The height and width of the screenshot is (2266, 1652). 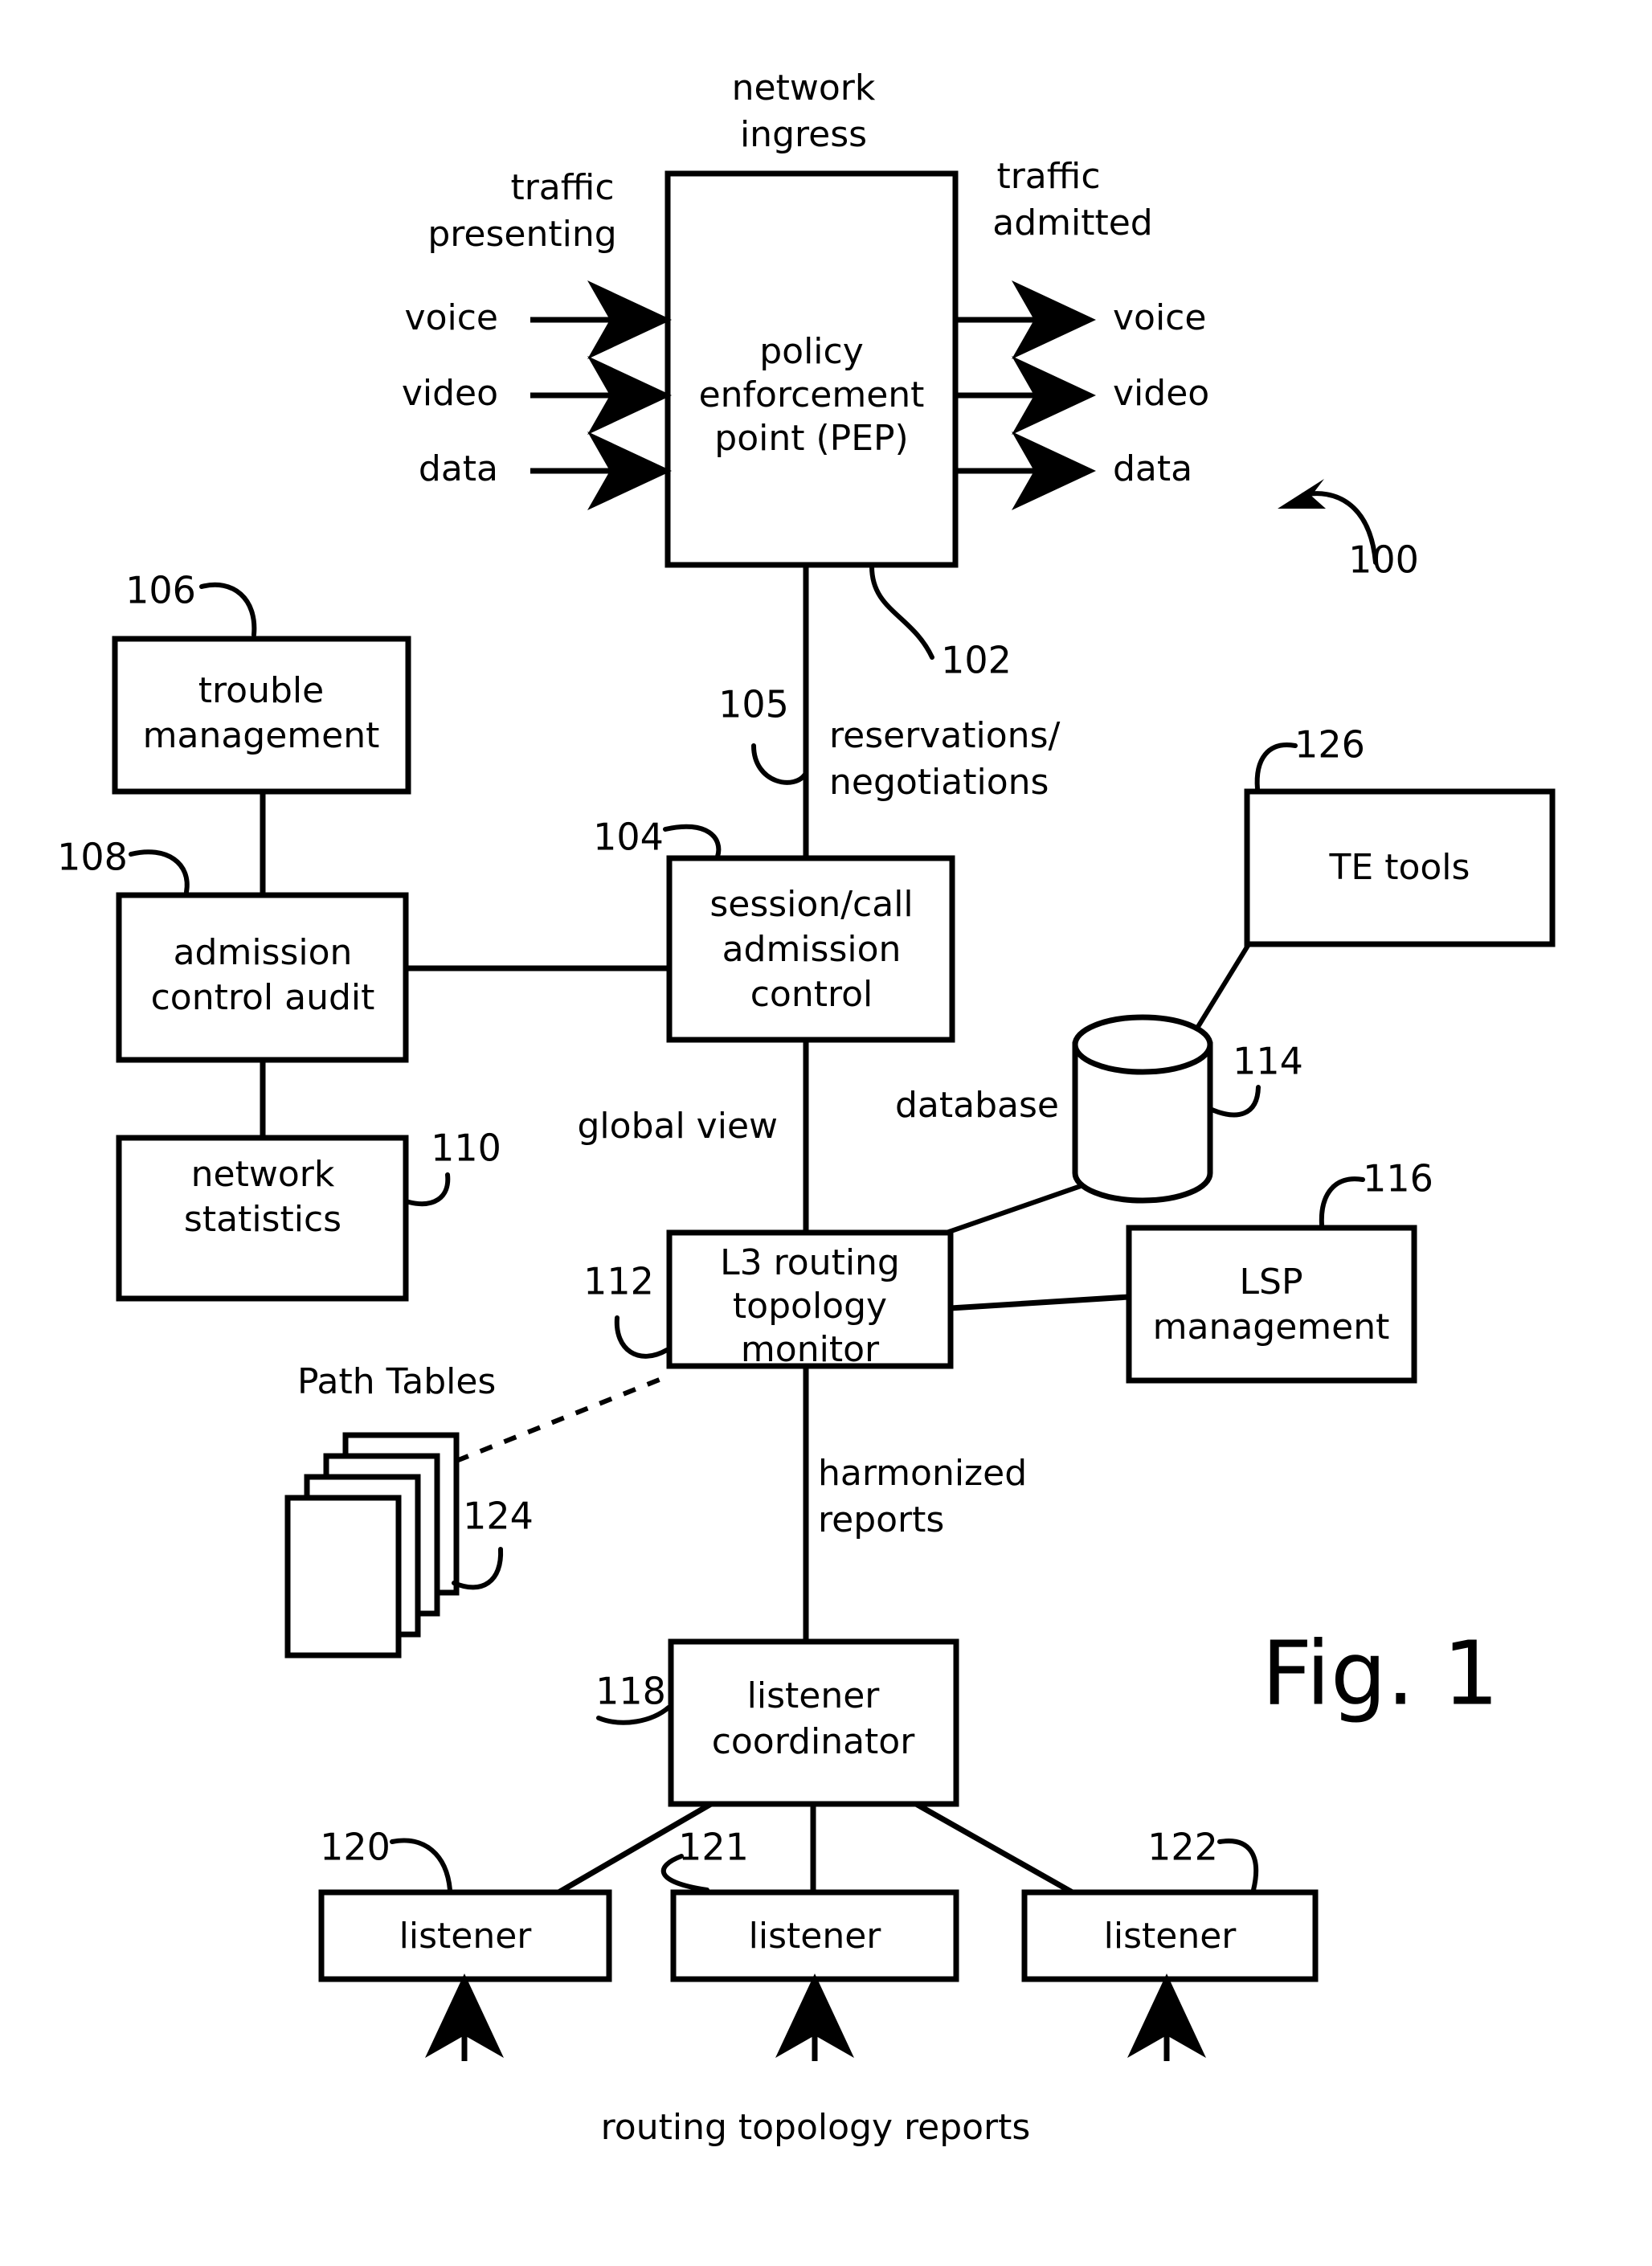 I want to click on reservations-label-line2: negotiations, so click(x=939, y=783).